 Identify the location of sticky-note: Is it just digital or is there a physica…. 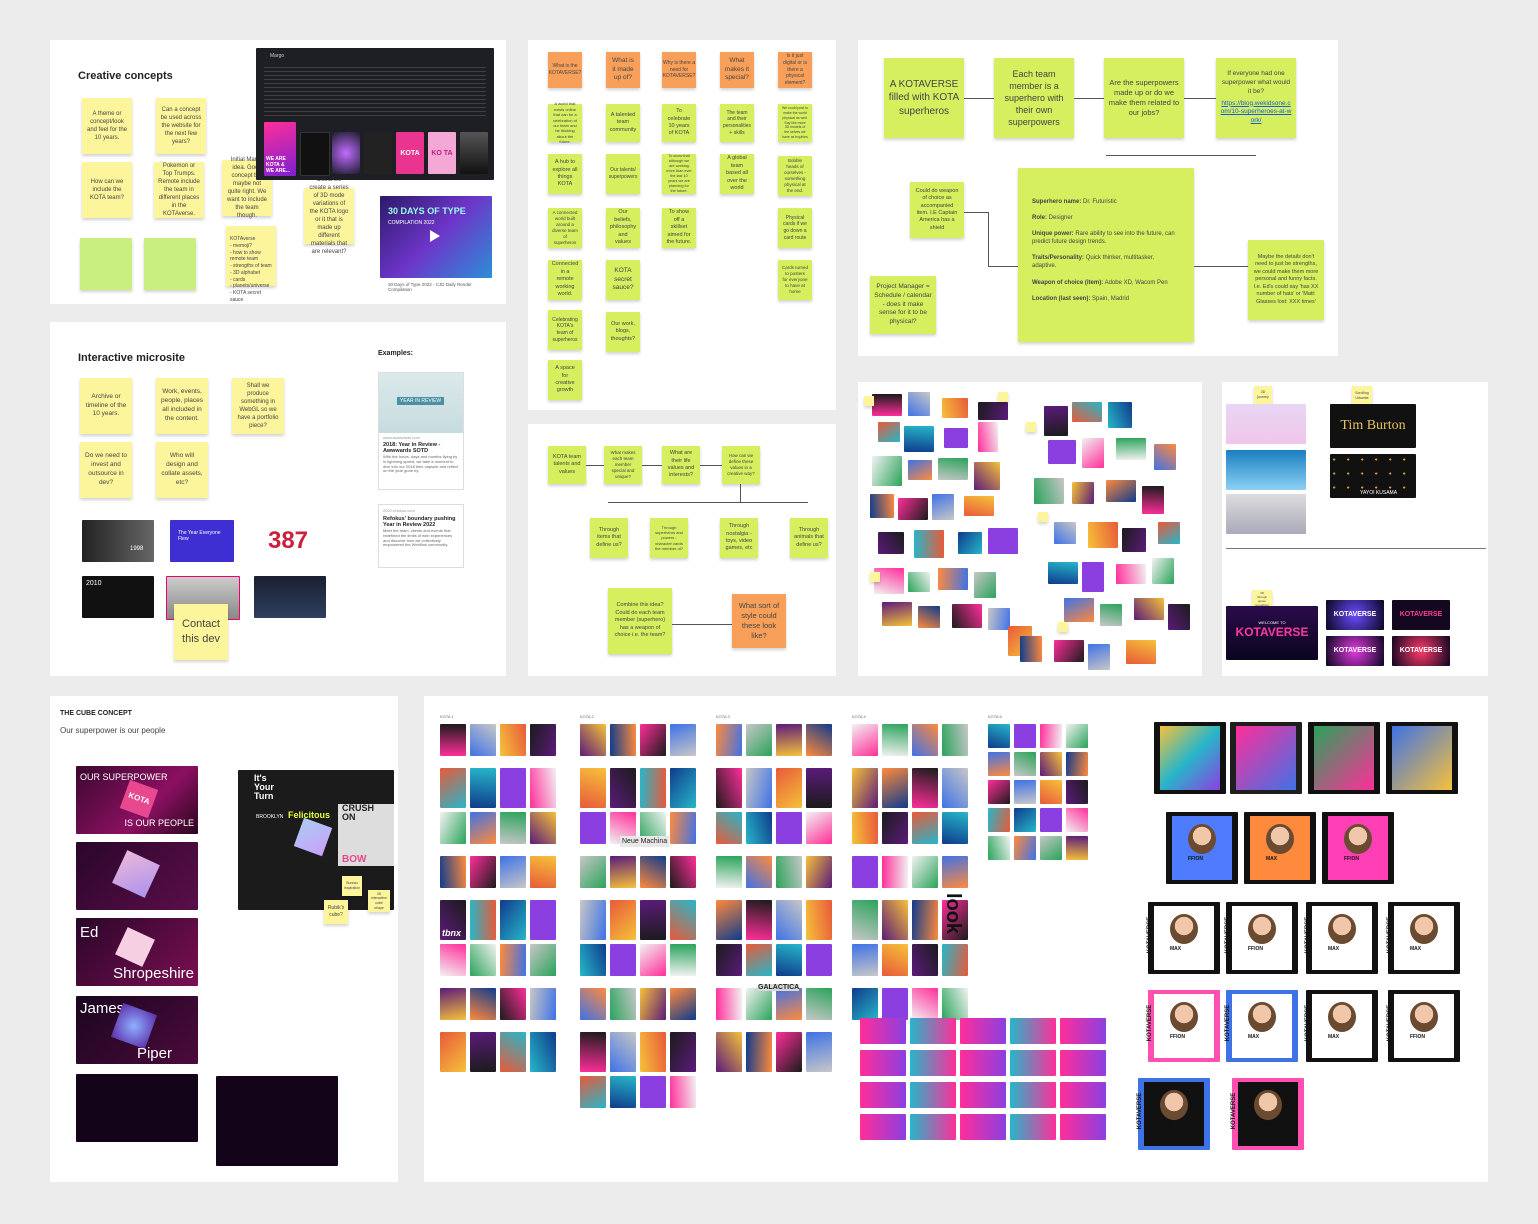
(795, 70).